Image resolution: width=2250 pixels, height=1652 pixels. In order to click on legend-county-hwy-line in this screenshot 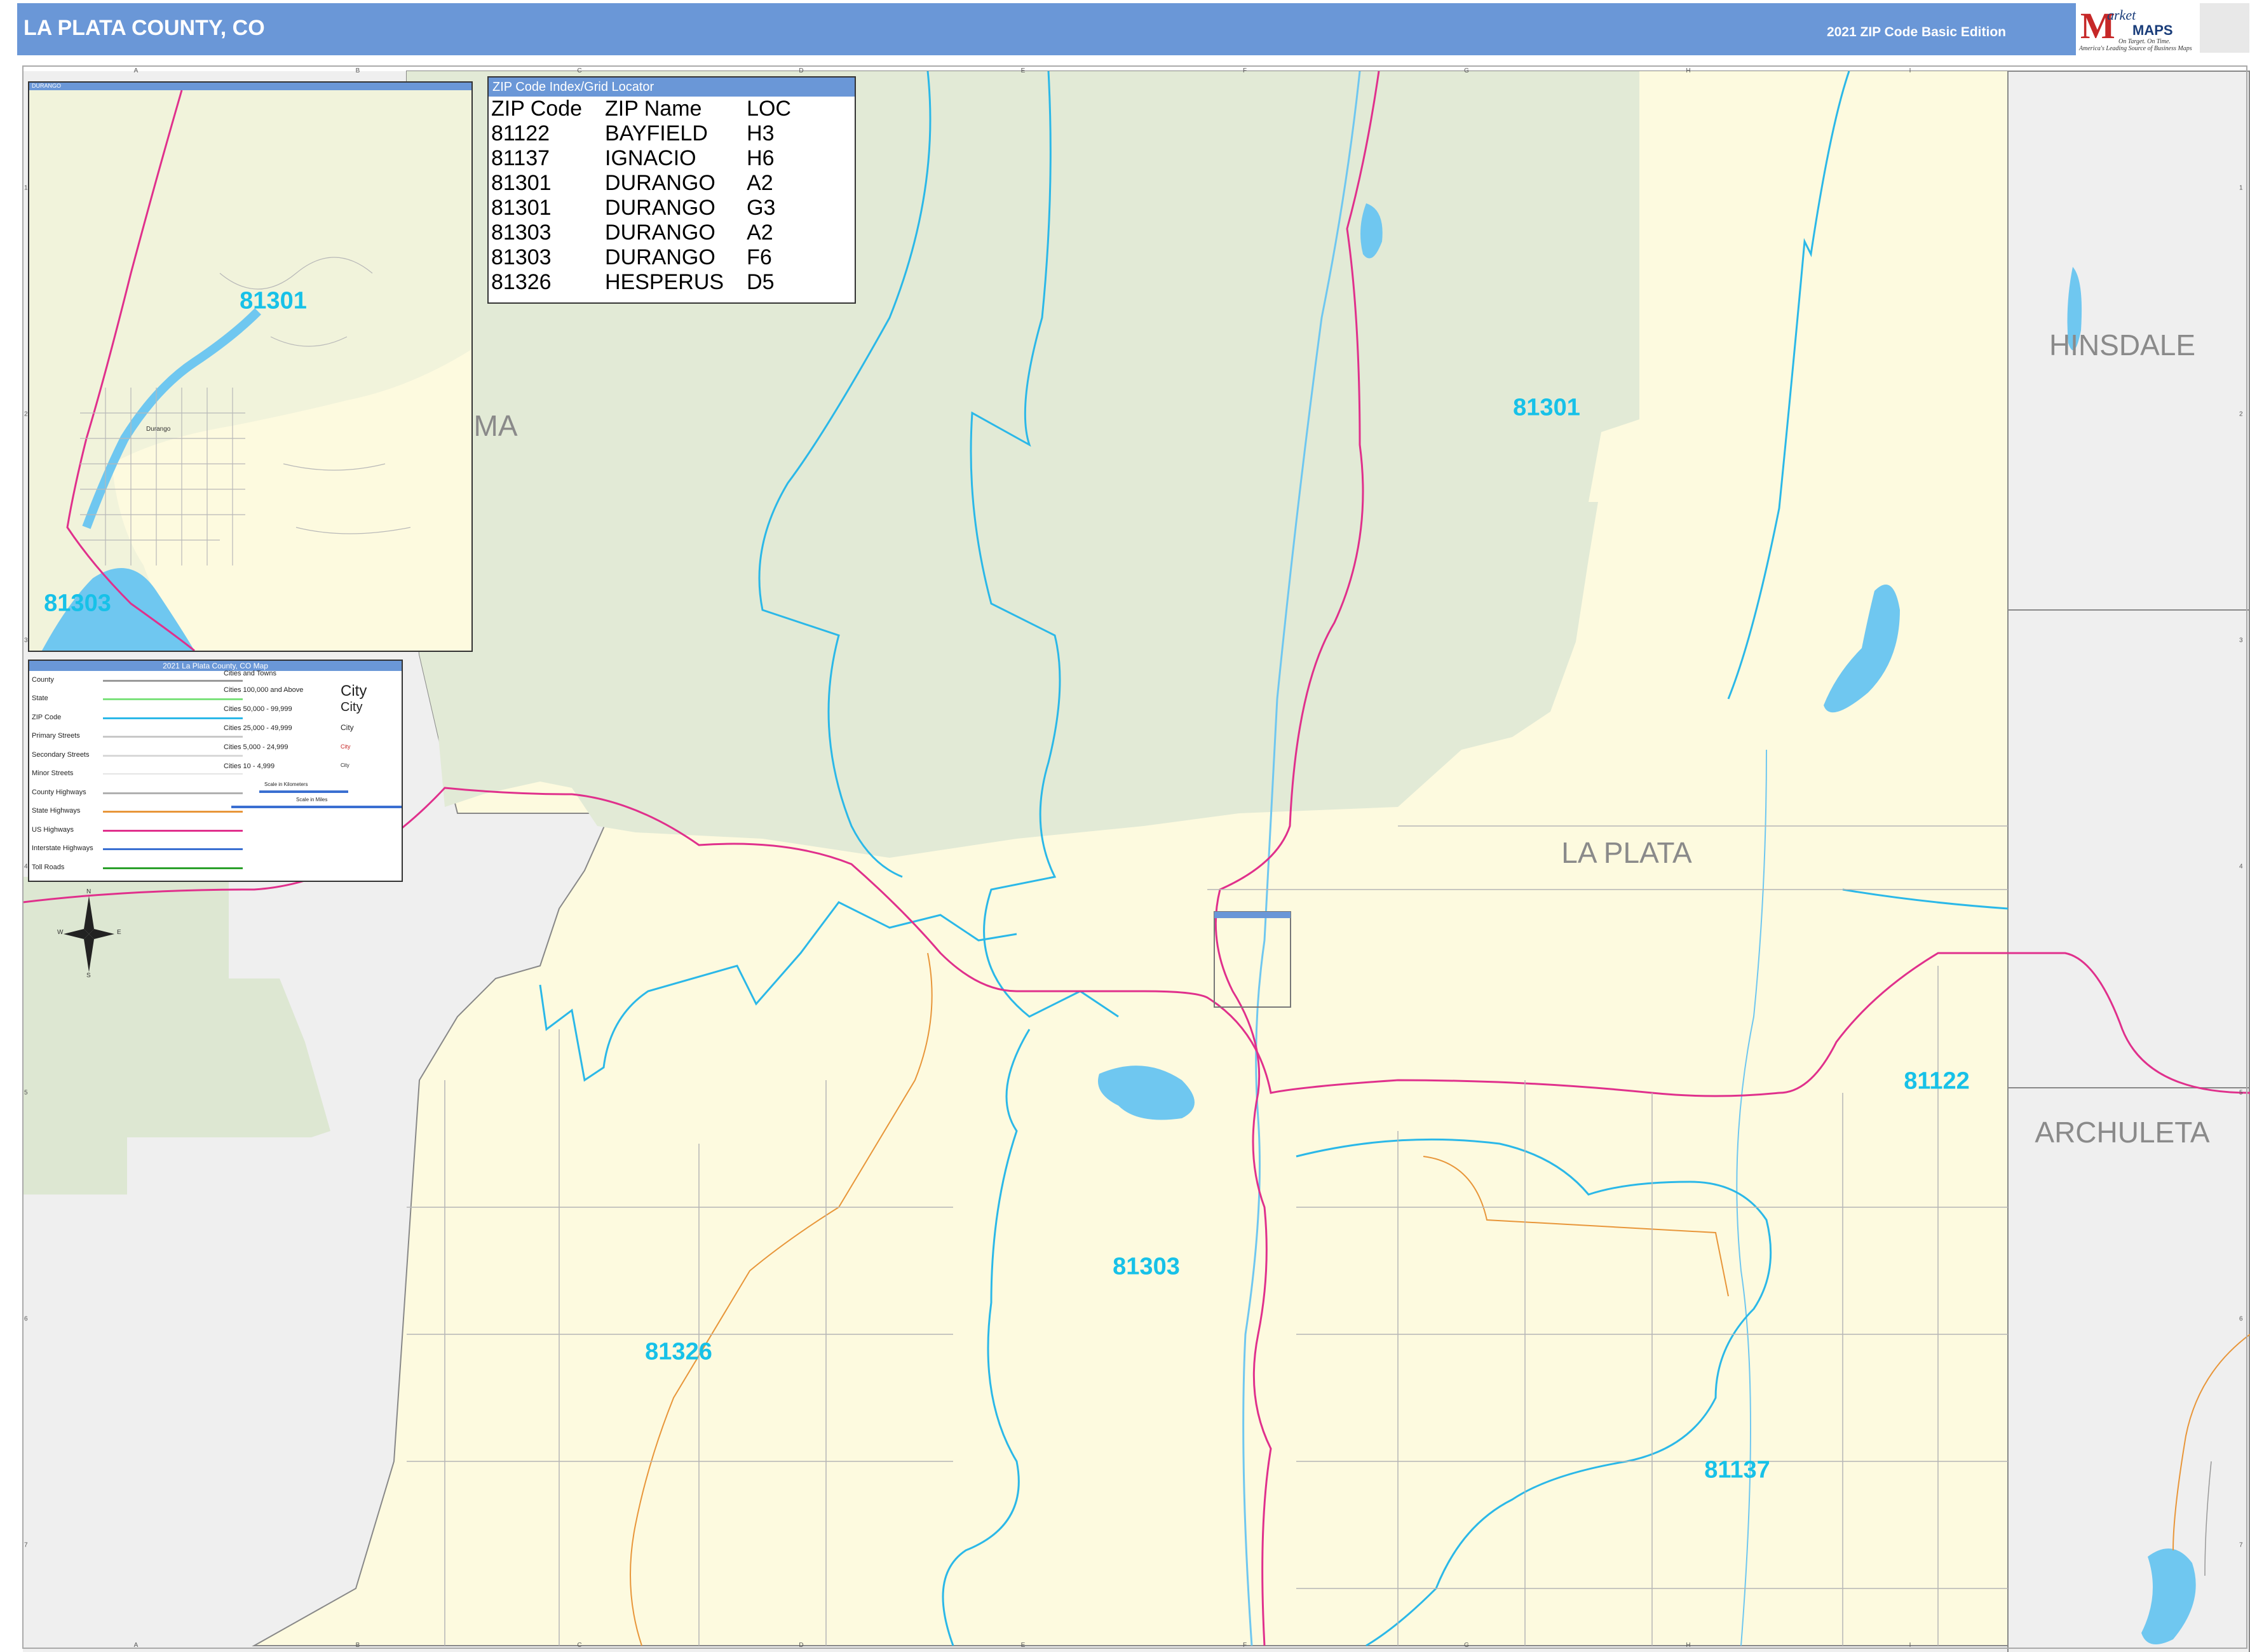, I will do `click(173, 793)`.